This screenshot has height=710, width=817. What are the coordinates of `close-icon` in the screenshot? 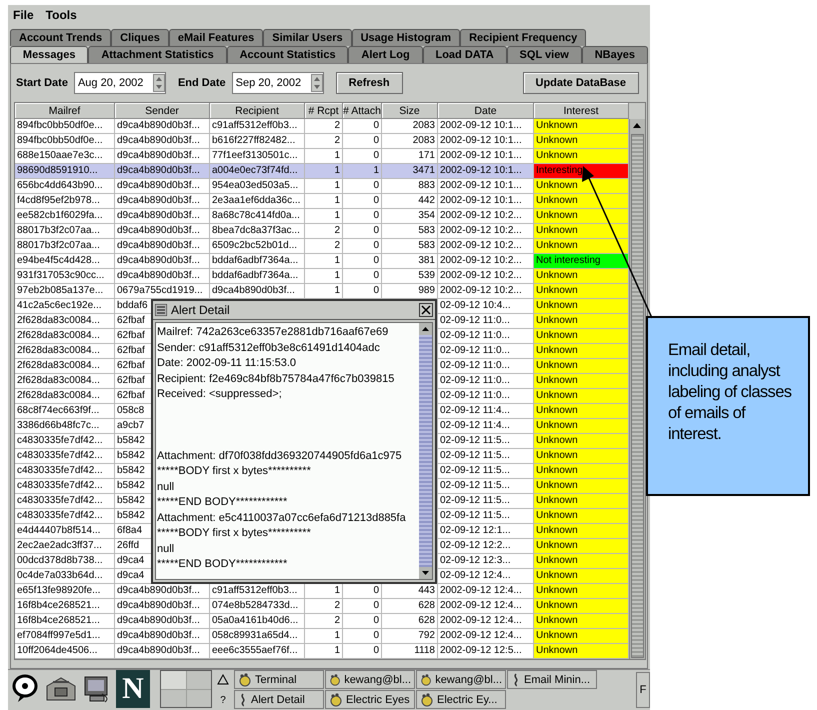 It's located at (426, 310).